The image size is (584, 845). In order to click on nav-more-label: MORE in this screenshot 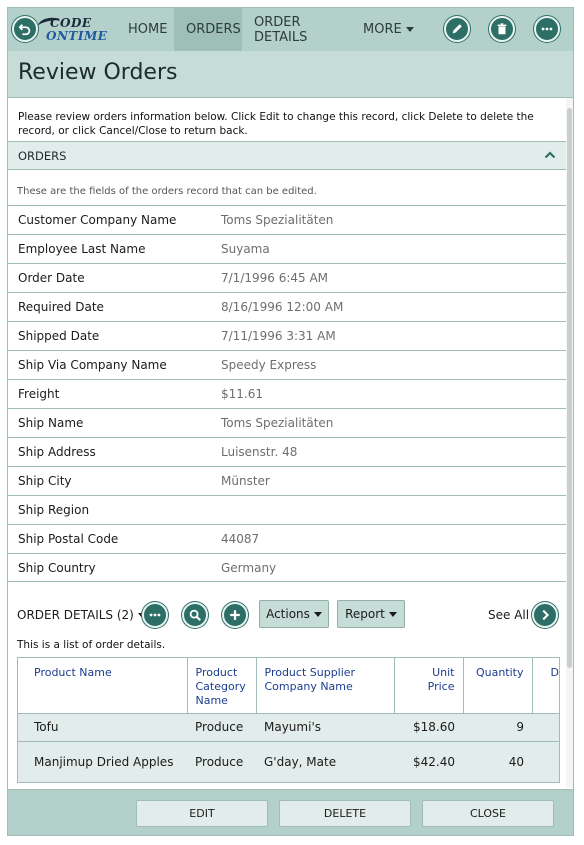, I will do `click(382, 29)`.